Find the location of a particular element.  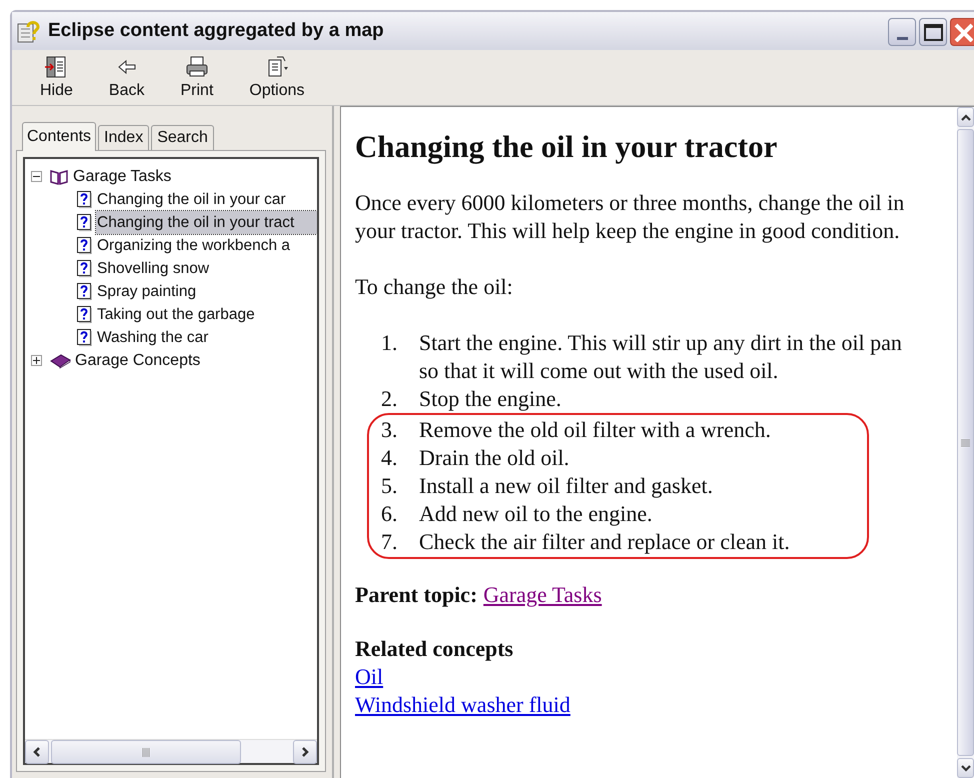

scroll-right-button is located at coordinates (305, 752).